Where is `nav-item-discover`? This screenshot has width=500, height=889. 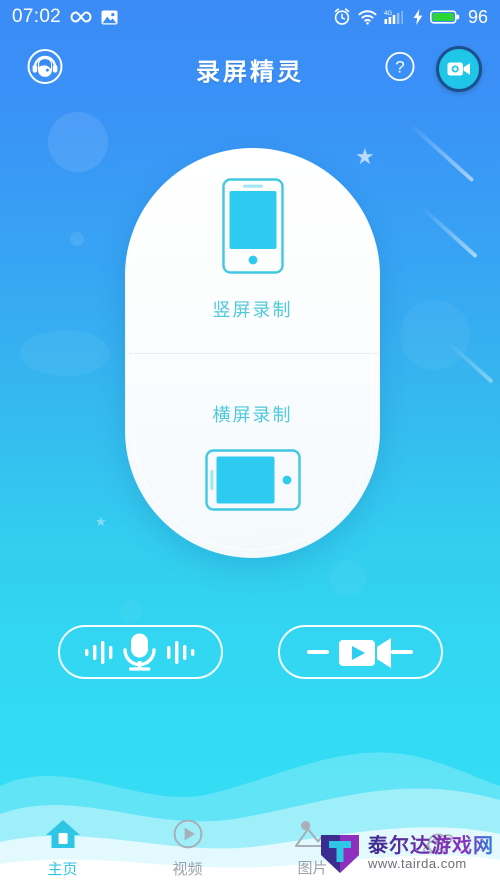 nav-item-discover is located at coordinates (437, 845).